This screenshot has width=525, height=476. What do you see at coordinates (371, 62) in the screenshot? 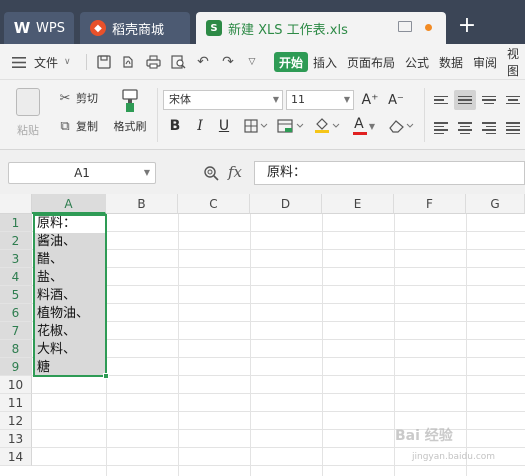
I see `tab-page-layout: 页面布局` at bounding box center [371, 62].